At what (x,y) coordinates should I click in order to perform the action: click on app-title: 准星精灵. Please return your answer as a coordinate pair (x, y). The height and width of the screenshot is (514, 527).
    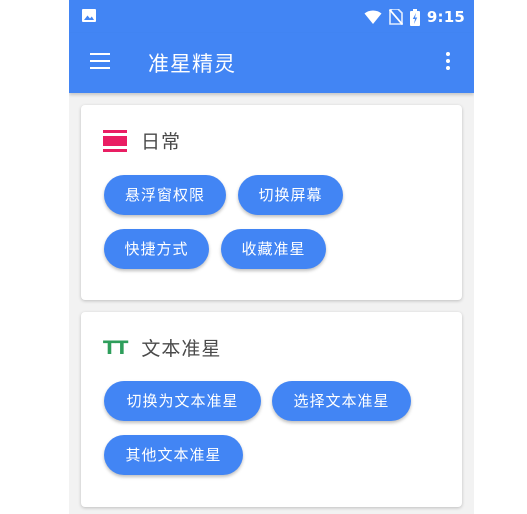
    Looking at the image, I should click on (192, 64).